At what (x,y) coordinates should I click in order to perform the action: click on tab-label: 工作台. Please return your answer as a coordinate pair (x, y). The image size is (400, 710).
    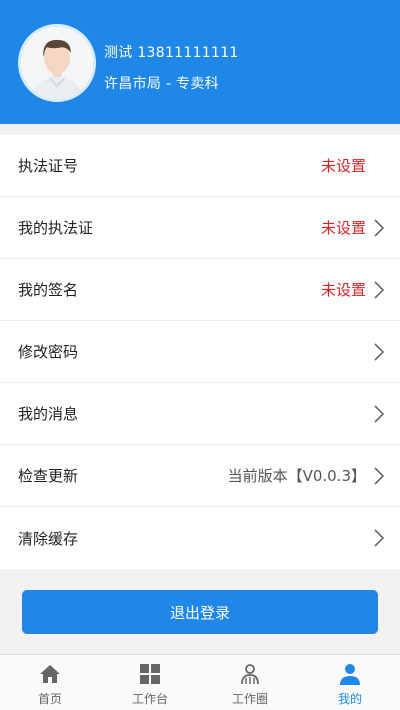
    Looking at the image, I should click on (149, 699).